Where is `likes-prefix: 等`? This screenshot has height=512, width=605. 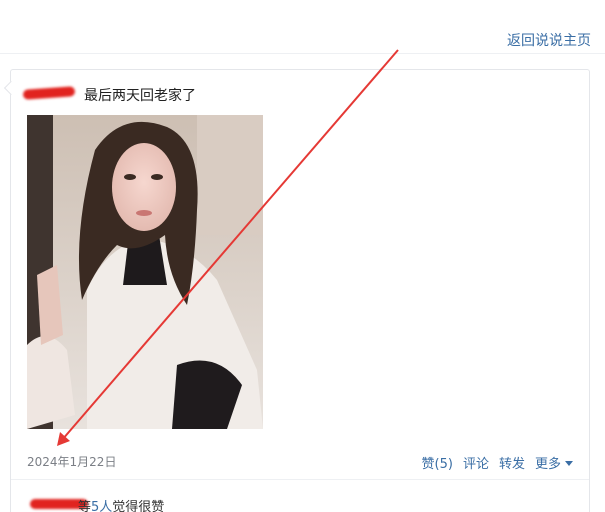 likes-prefix: 等 is located at coordinates (85, 506).